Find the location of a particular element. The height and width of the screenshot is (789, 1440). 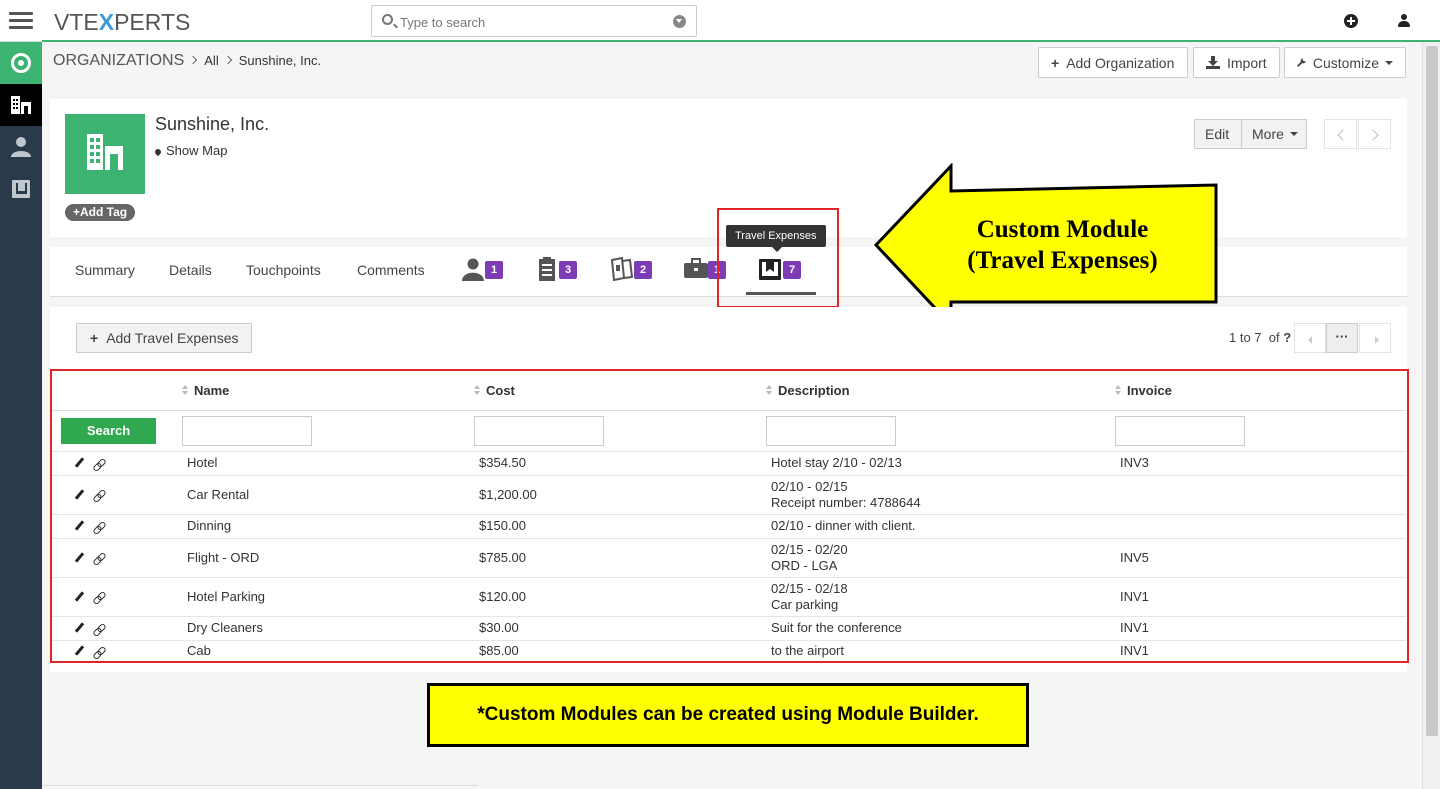

edit-button: Edit is located at coordinates (1218, 134).